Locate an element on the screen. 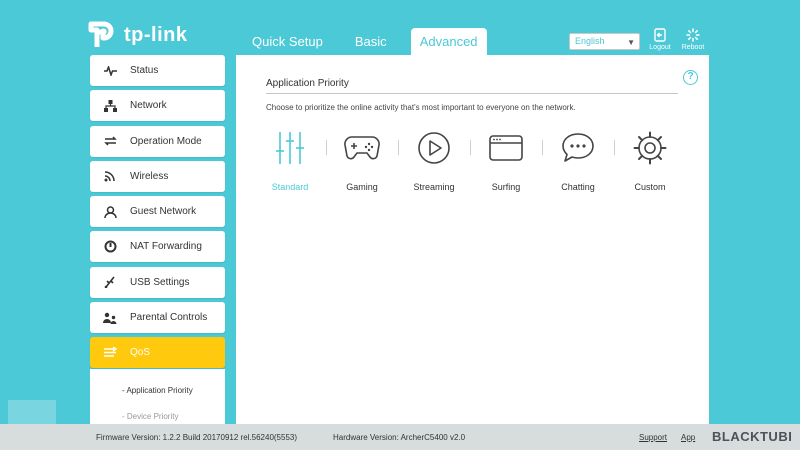 This screenshot has width=800, height=450. sliders-icon is located at coordinates (290, 148).